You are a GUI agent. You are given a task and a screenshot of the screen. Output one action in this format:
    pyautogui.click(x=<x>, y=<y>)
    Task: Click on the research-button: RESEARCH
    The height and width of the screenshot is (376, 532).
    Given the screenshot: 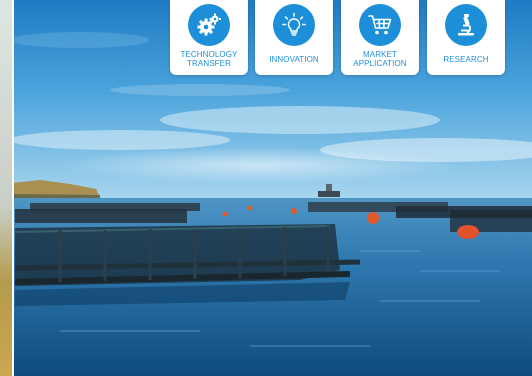 What is the action you would take?
    pyautogui.click(x=466, y=37)
    